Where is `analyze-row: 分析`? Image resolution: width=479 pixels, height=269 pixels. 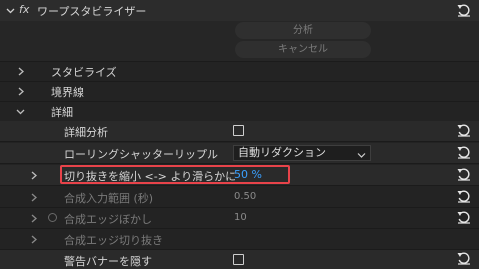 analyze-row: 分析 is located at coordinates (239, 31).